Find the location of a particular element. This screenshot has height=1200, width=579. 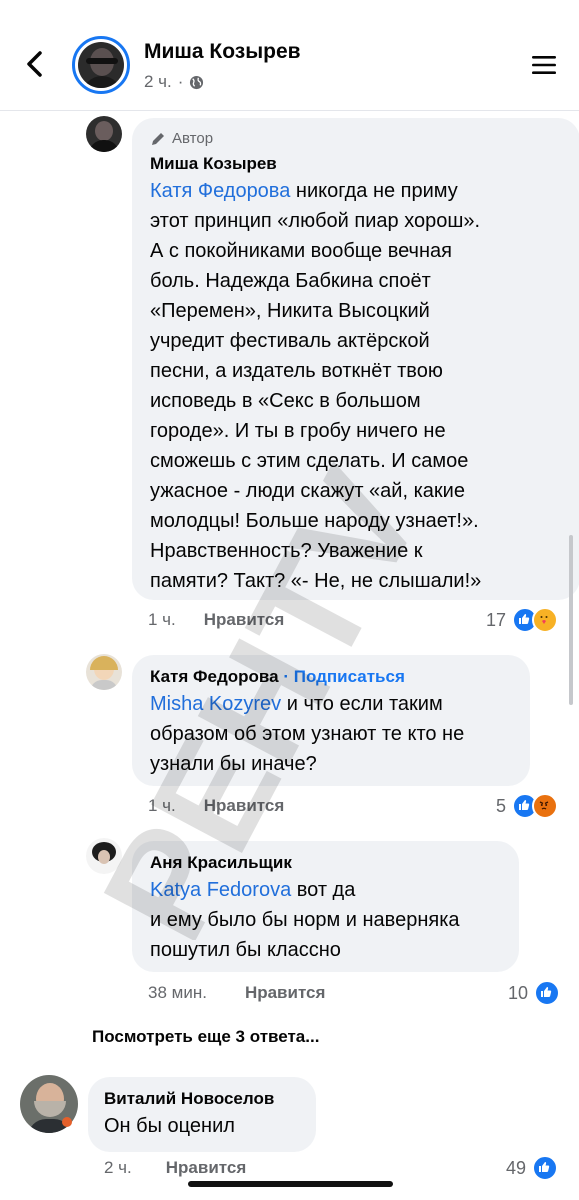

comment-time: 38 мин. is located at coordinates (177, 992).